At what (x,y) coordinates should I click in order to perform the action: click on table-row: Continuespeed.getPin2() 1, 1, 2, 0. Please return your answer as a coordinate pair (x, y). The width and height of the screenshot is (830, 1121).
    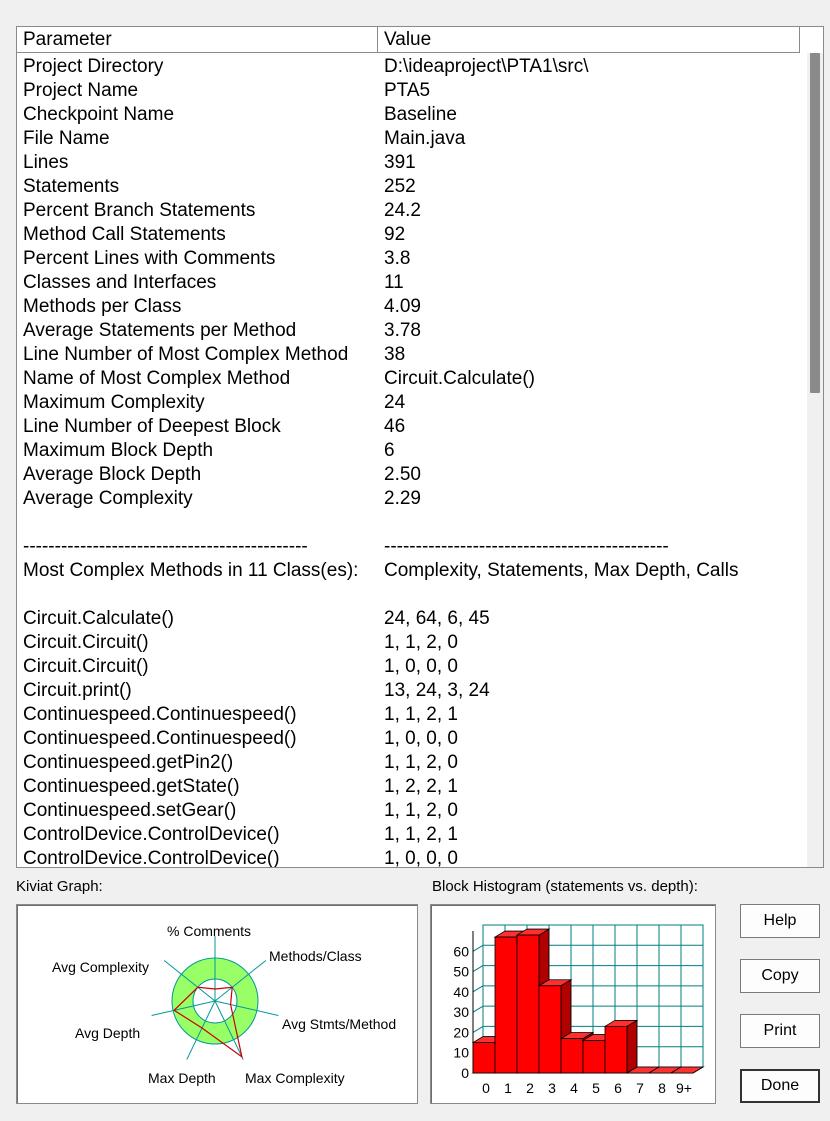
    Looking at the image, I should click on (413, 763).